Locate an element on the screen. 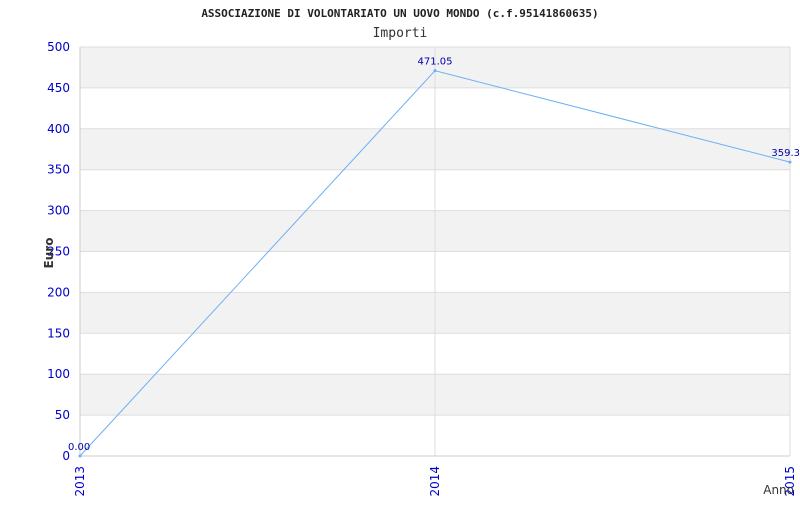  y-tick-label: 150 is located at coordinates (58, 333).